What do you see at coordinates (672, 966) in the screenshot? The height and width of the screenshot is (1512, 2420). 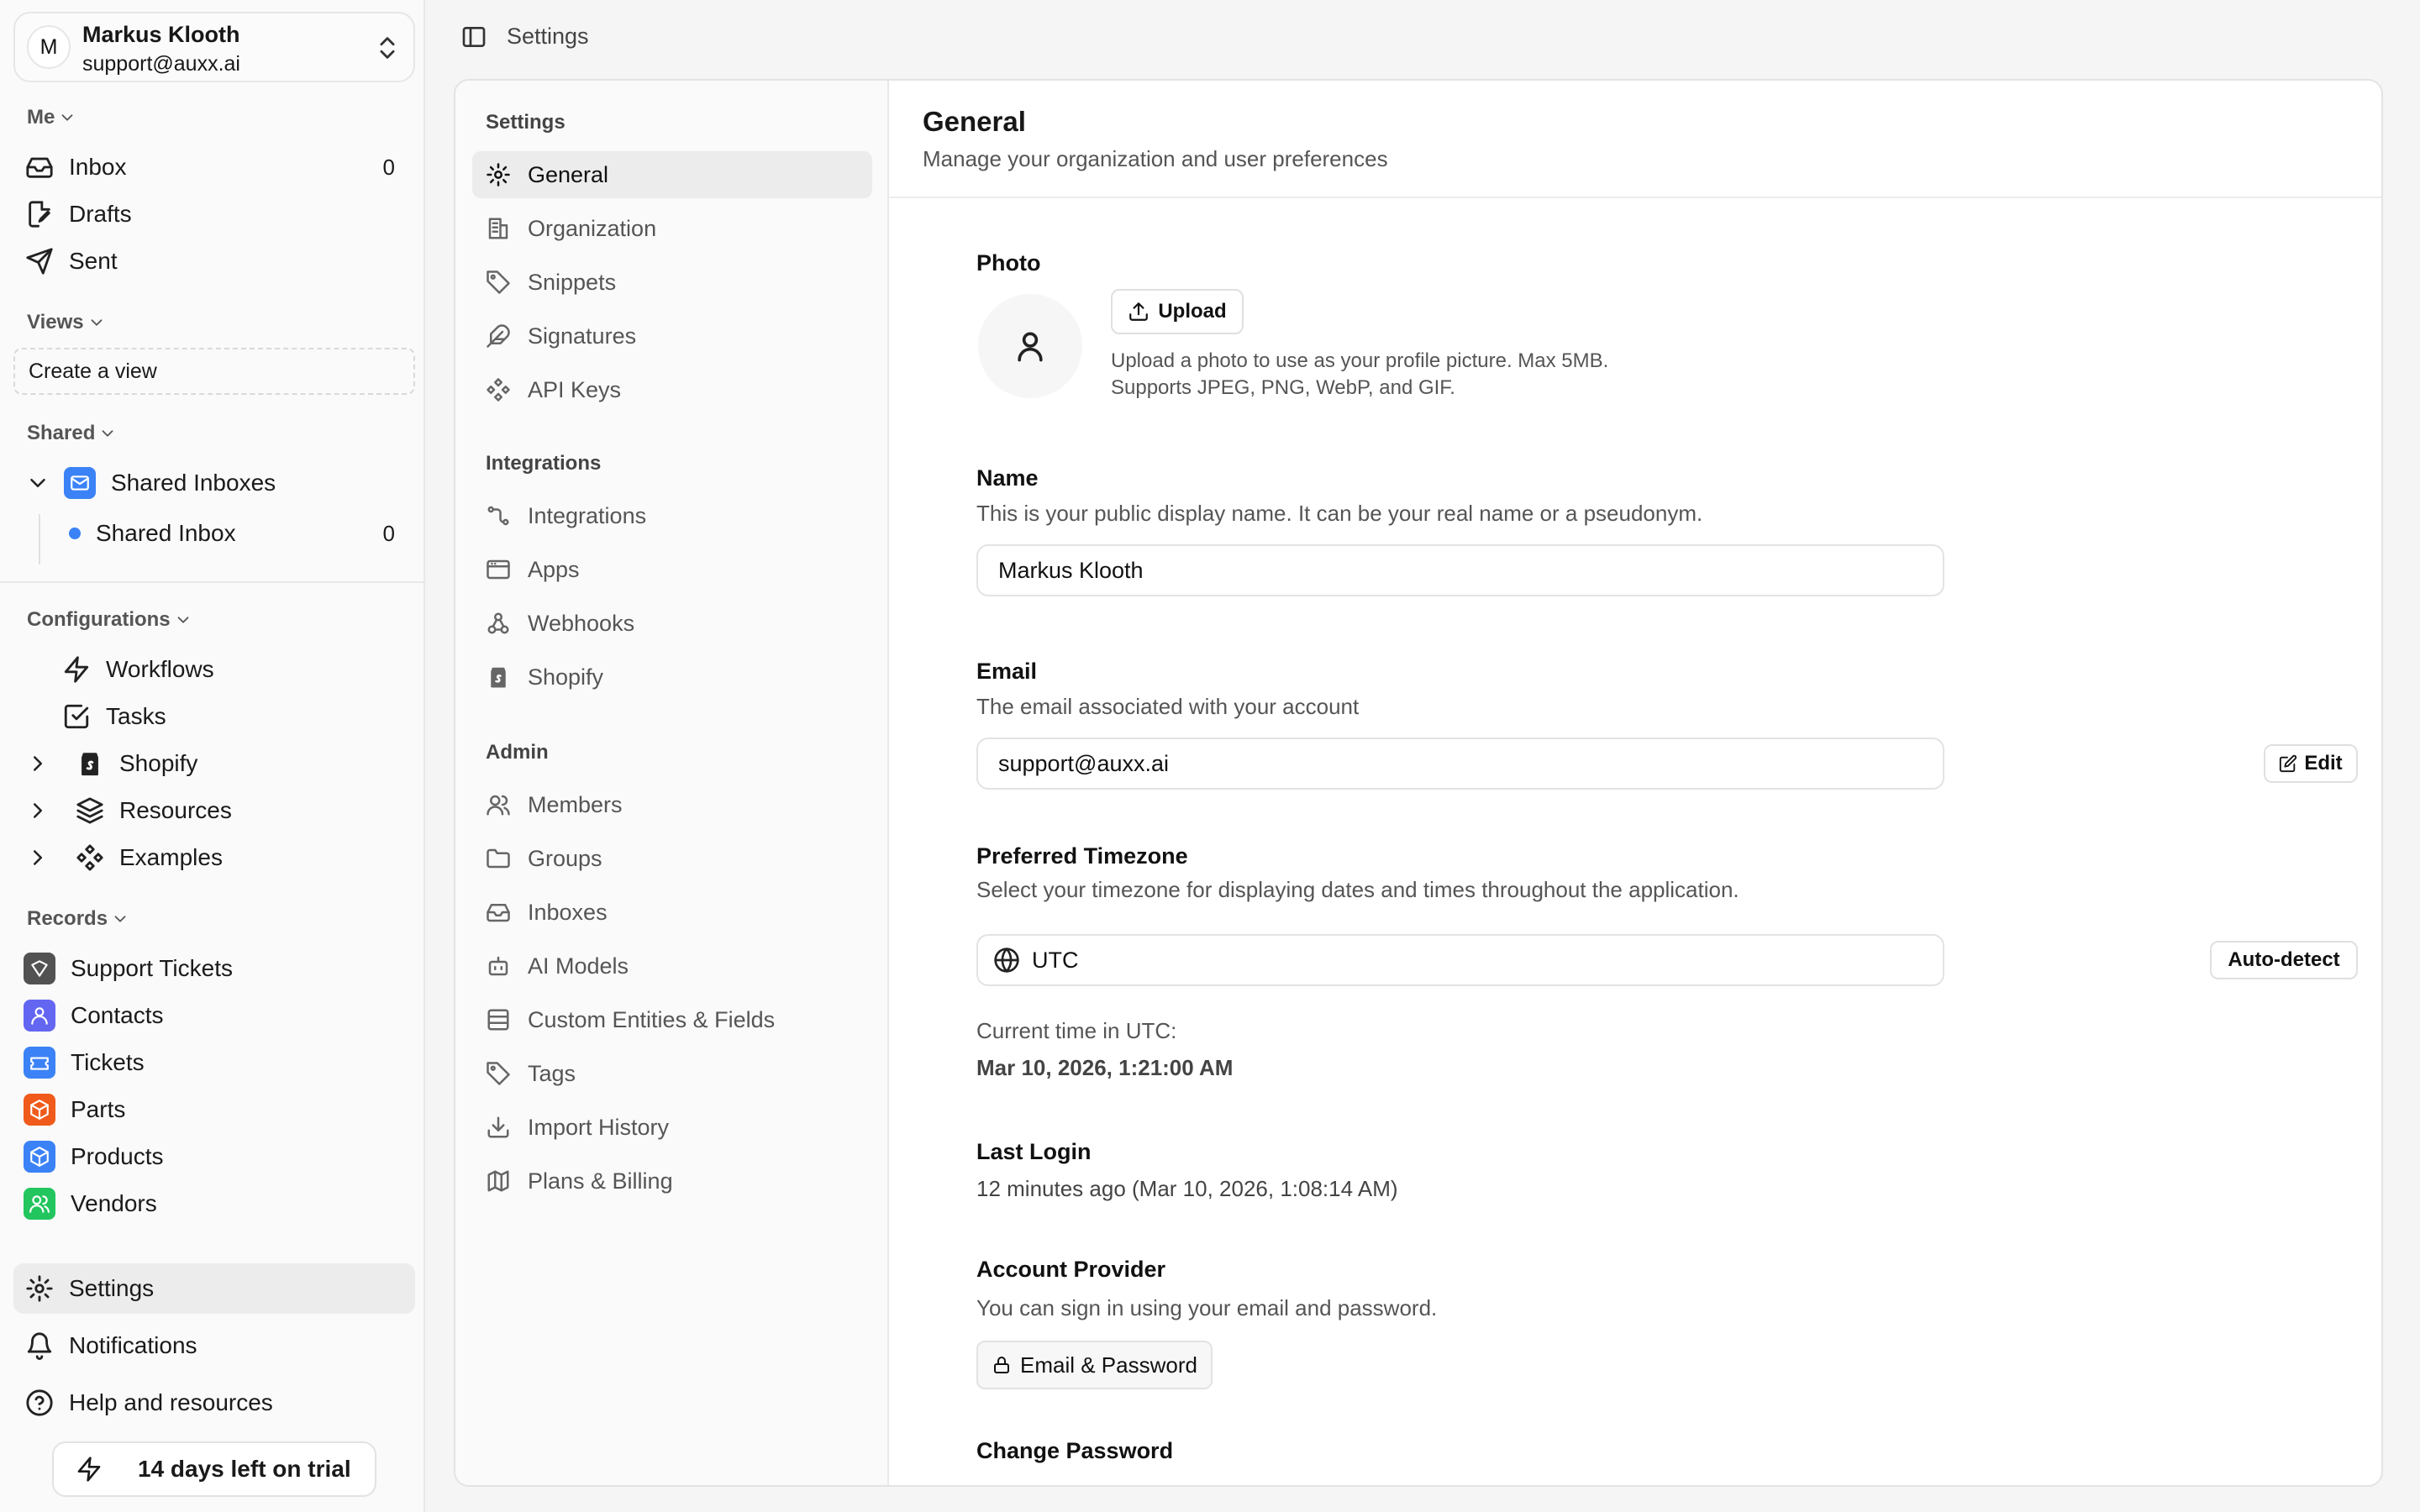 I see `settings-nav-ai-models: AI Models` at bounding box center [672, 966].